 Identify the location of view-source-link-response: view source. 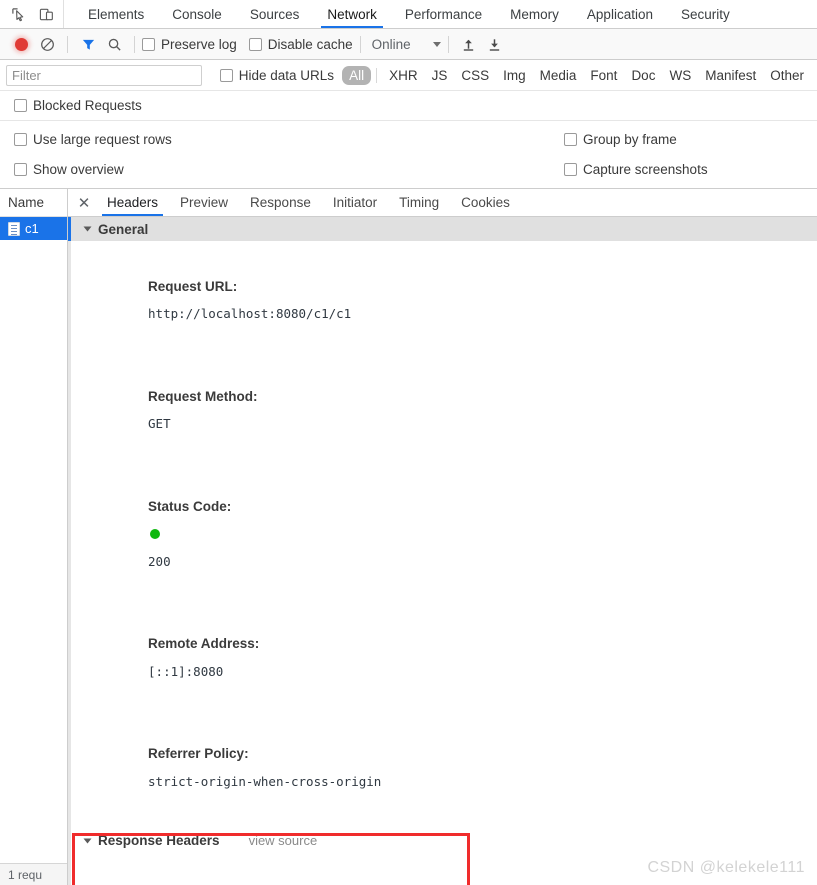
(283, 840).